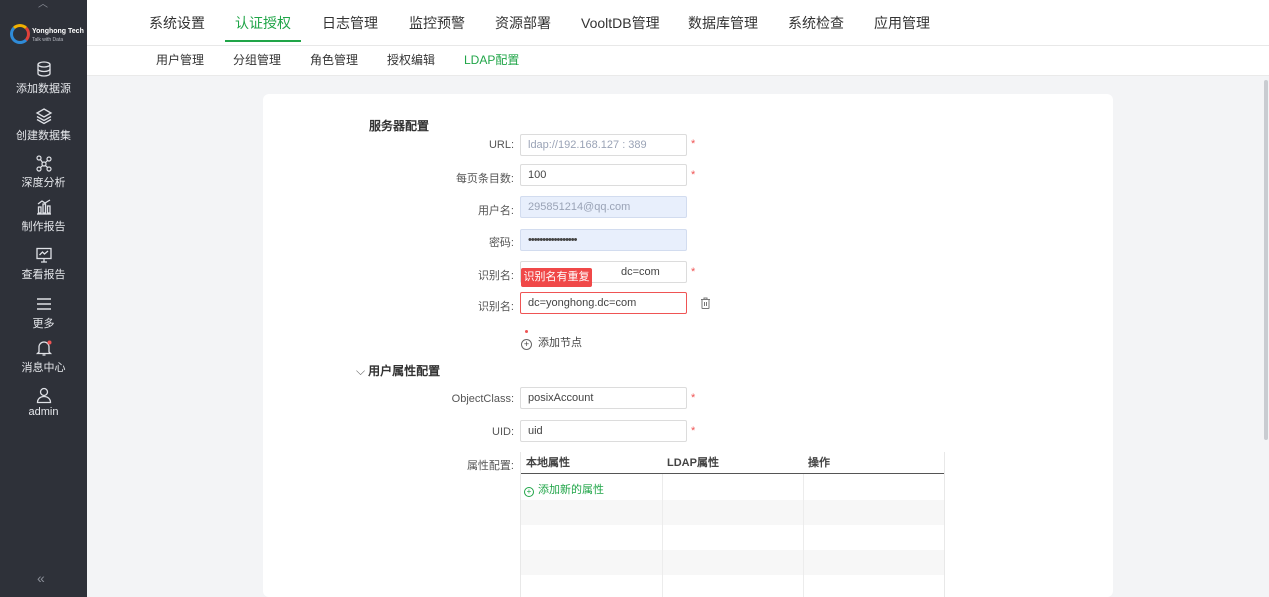  What do you see at coordinates (490, 466) in the screenshot?
I see `attr-config-label: 属性配置:` at bounding box center [490, 466].